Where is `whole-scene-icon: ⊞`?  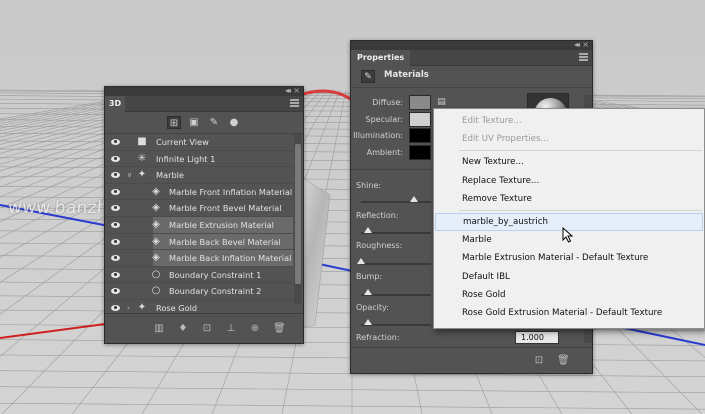 whole-scene-icon: ⊞ is located at coordinates (174, 122).